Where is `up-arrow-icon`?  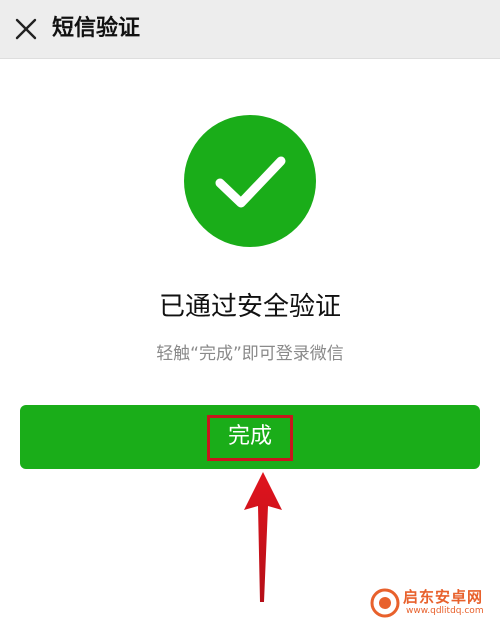 up-arrow-icon is located at coordinates (263, 537).